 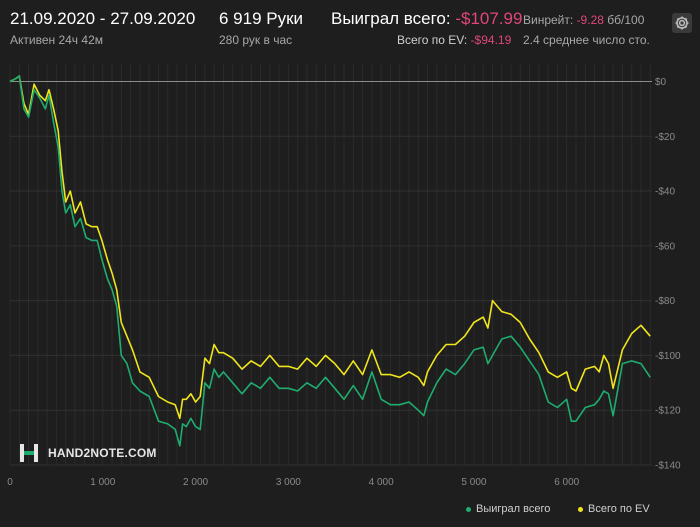 I want to click on legend-ev-marker, so click(x=580, y=509).